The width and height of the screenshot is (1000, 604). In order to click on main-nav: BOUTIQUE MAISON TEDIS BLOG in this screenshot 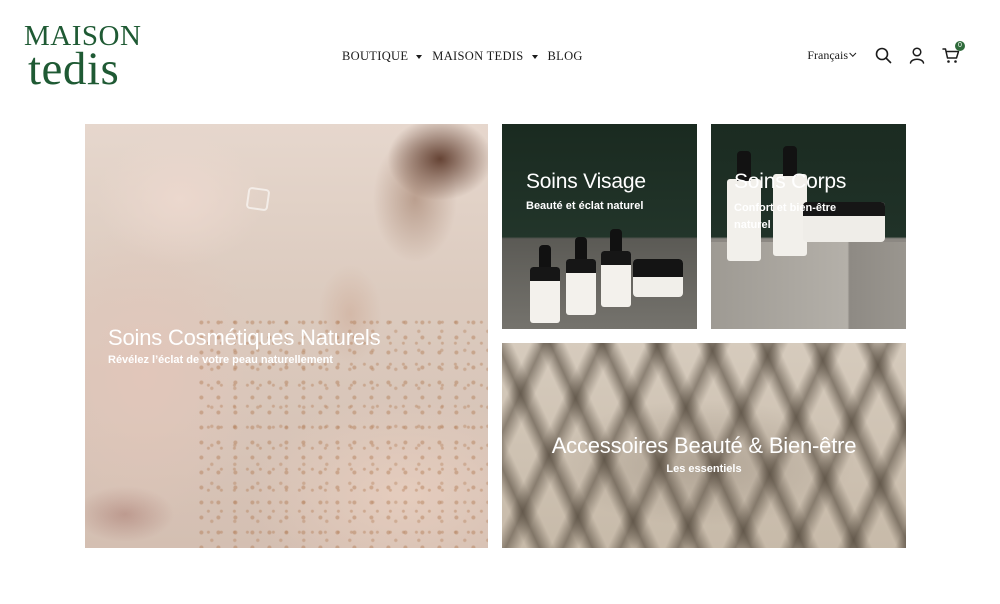, I will do `click(462, 56)`.